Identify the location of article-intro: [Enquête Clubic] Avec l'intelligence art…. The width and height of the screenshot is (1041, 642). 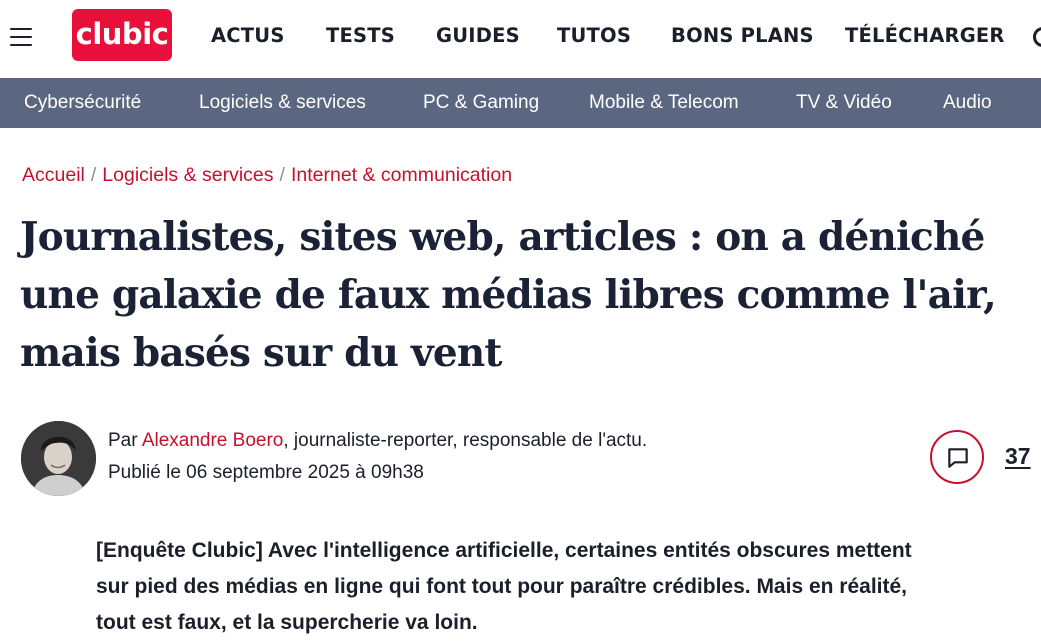
(504, 586).